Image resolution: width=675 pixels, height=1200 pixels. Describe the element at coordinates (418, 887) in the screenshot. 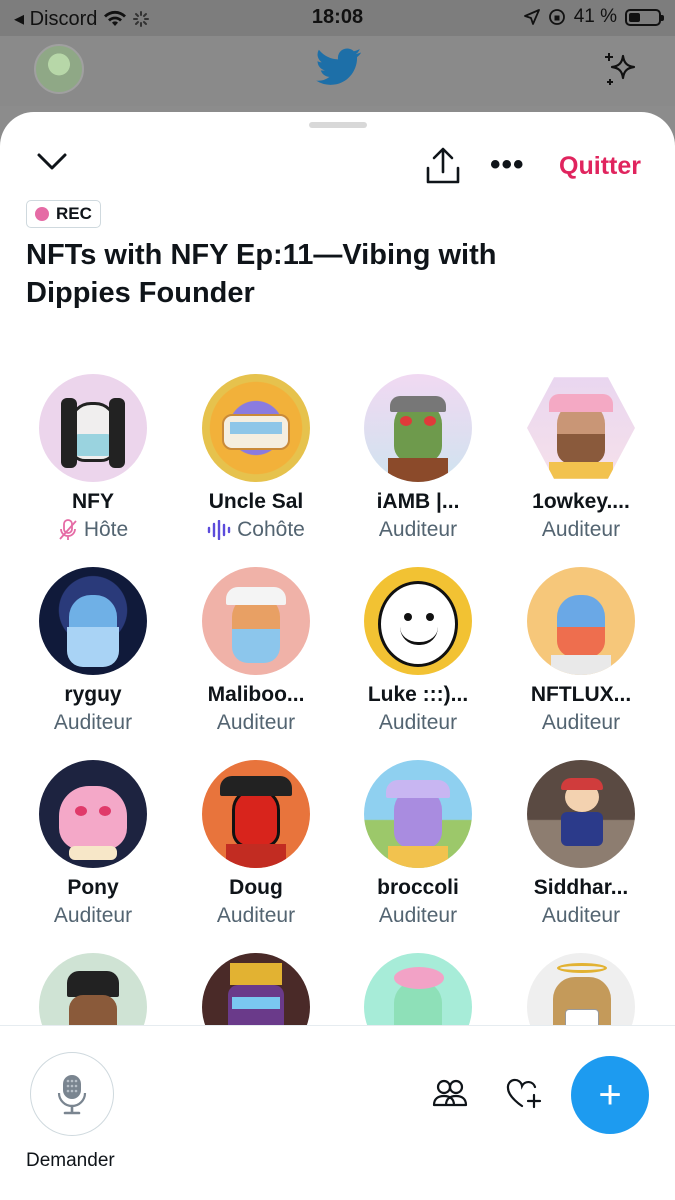

I see `participant-name: broccoli` at that location.